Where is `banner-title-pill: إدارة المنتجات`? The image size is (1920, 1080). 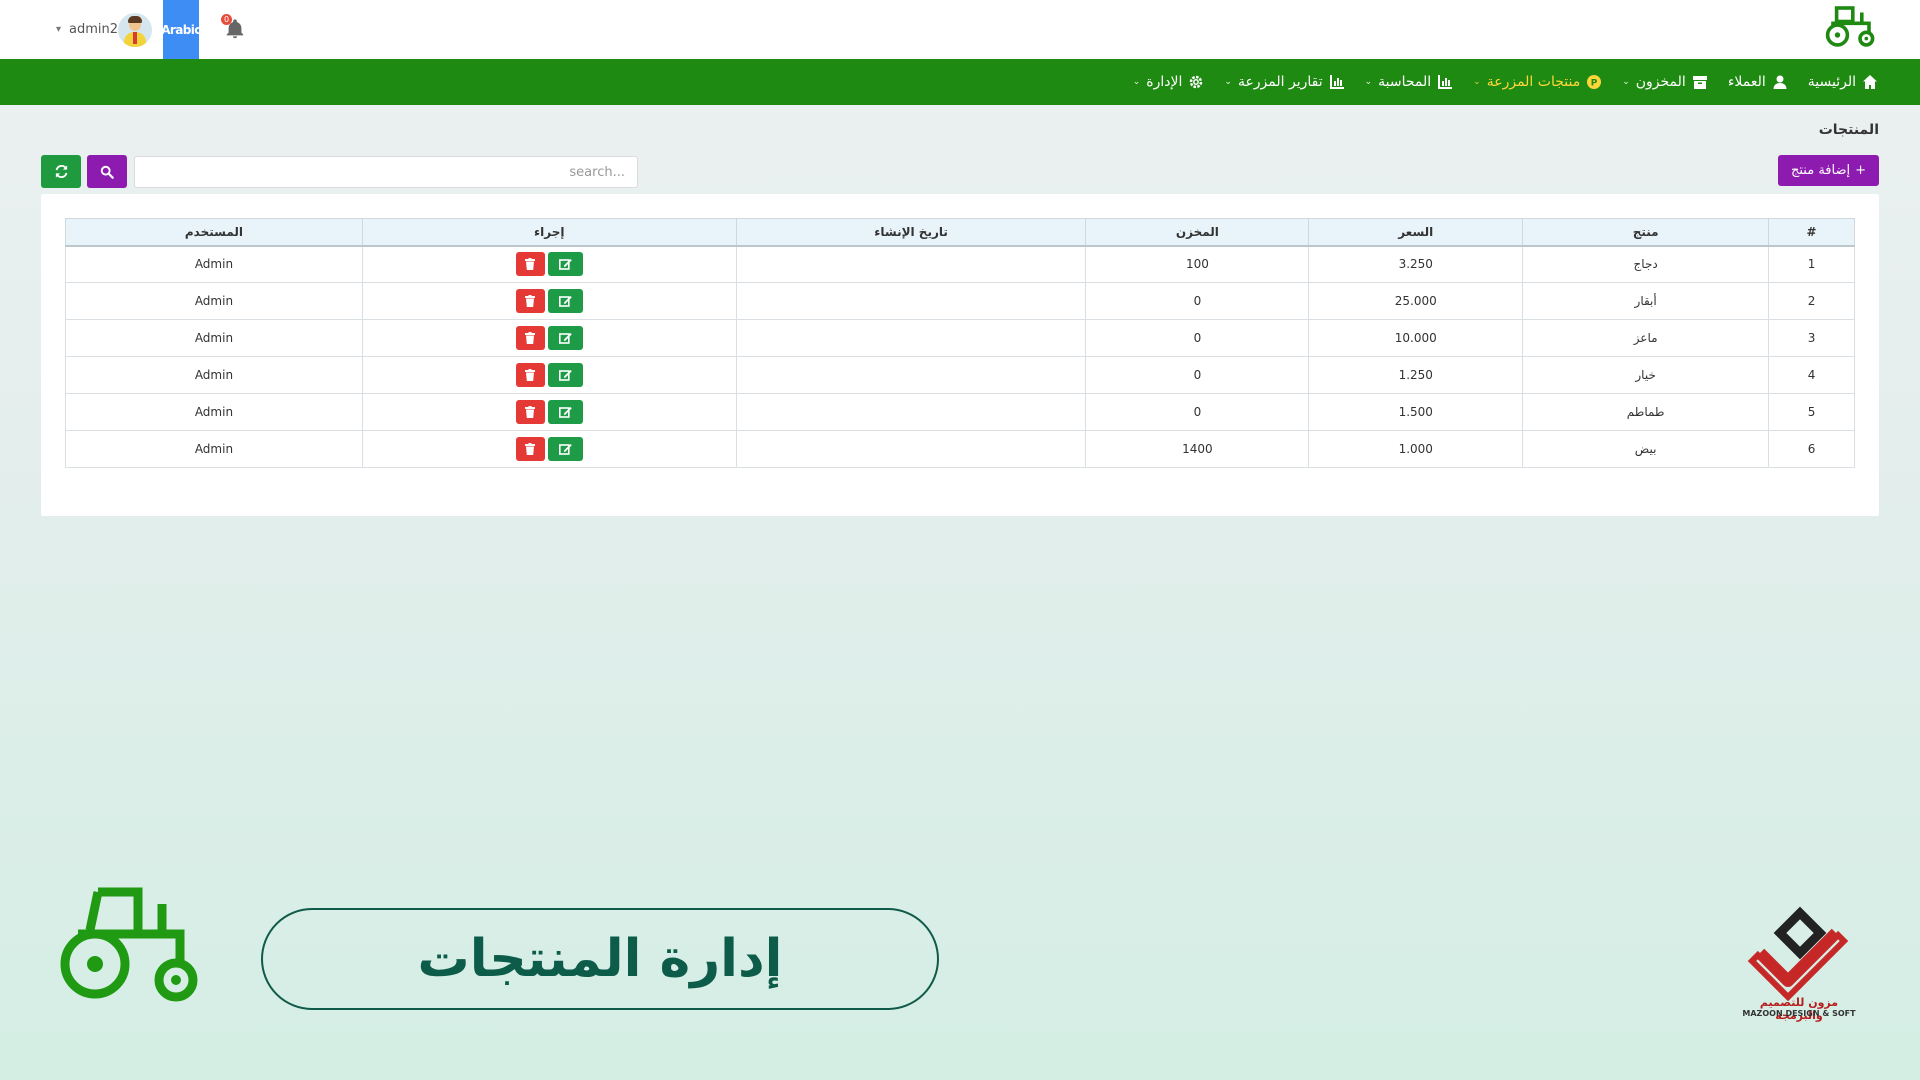
banner-title-pill: إدارة المنتجات is located at coordinates (600, 959).